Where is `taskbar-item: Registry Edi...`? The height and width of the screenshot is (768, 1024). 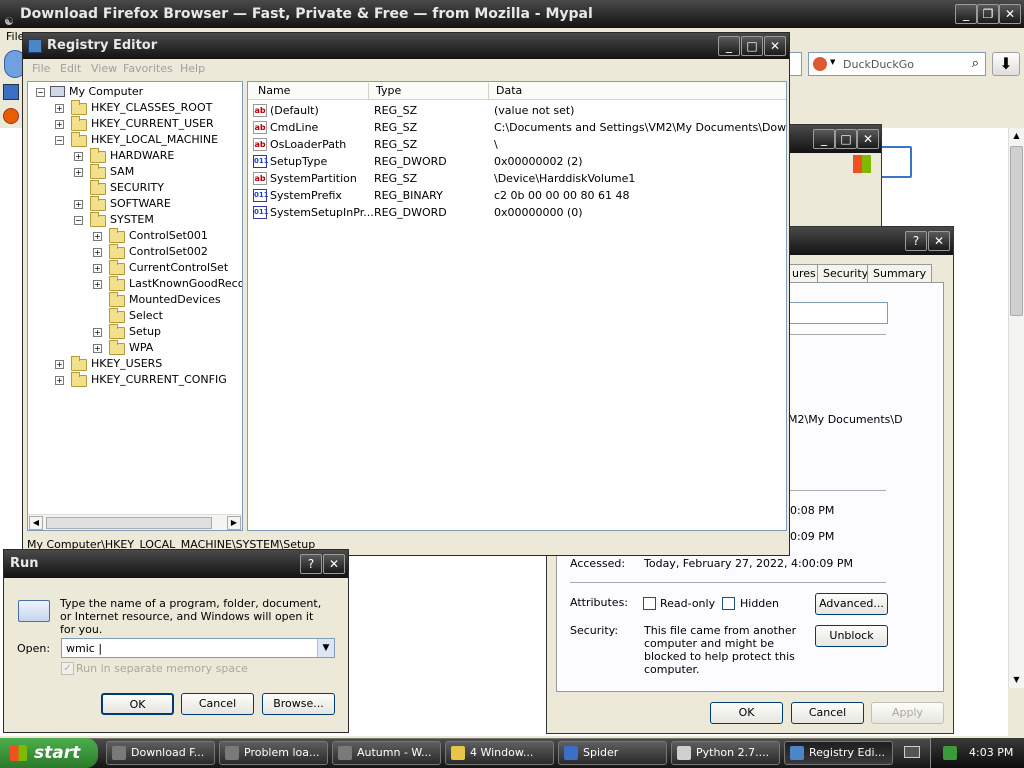 taskbar-item: Registry Edi... is located at coordinates (838, 753).